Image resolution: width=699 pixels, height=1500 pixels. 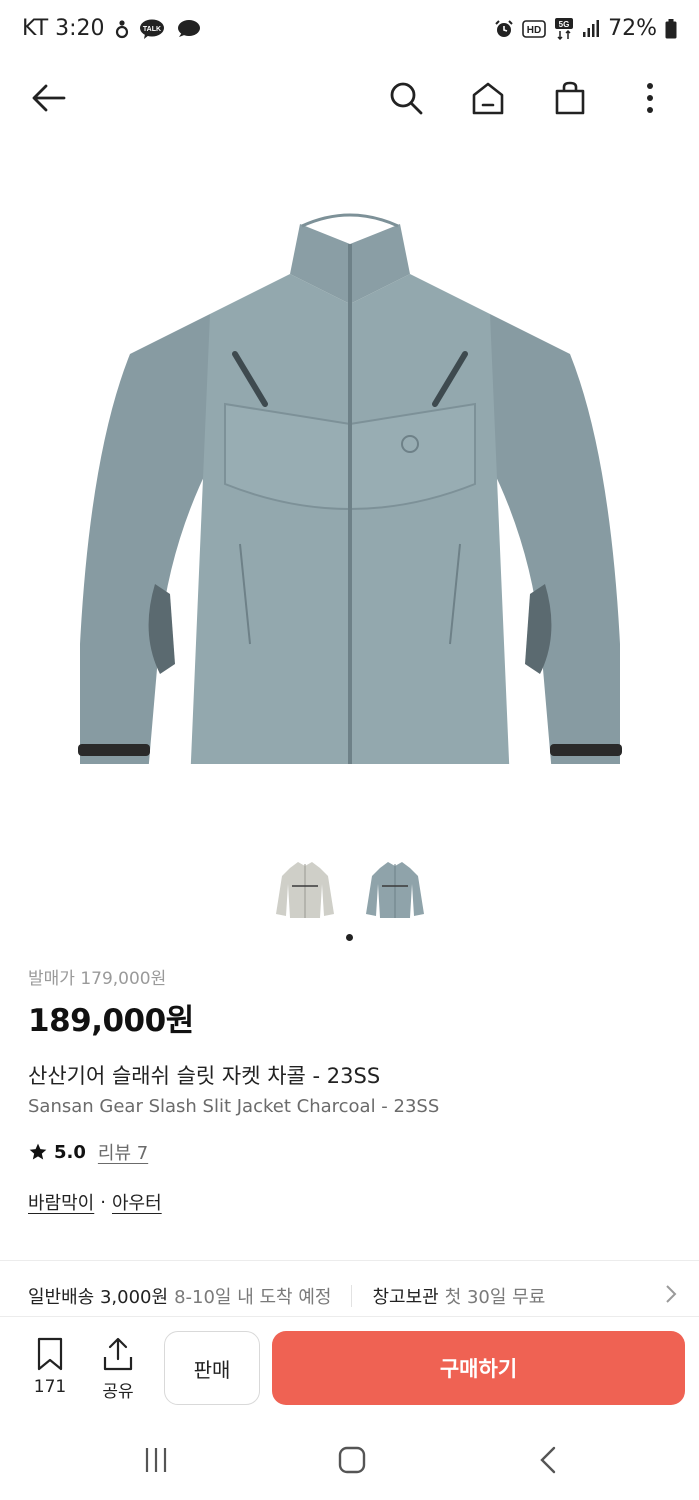 What do you see at coordinates (38, 1151) in the screenshot?
I see `star-icon` at bounding box center [38, 1151].